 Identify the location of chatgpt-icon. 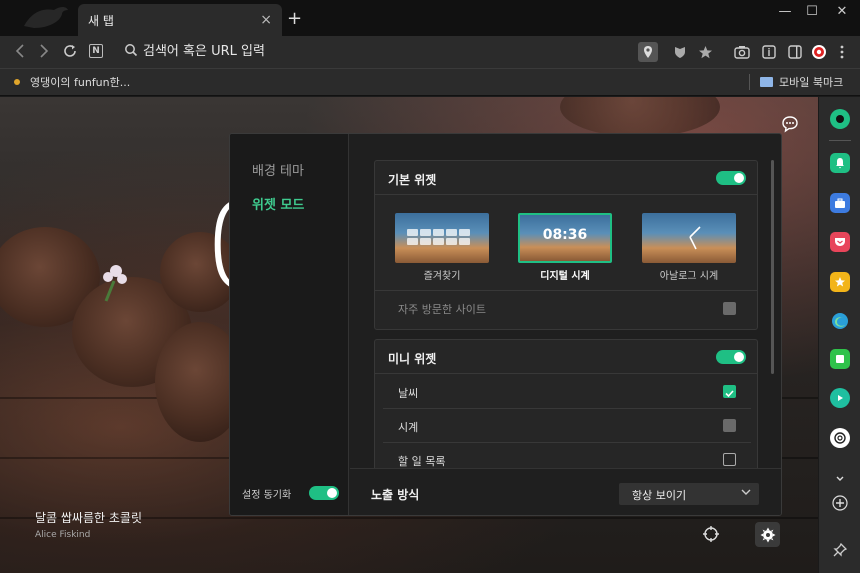
(840, 438).